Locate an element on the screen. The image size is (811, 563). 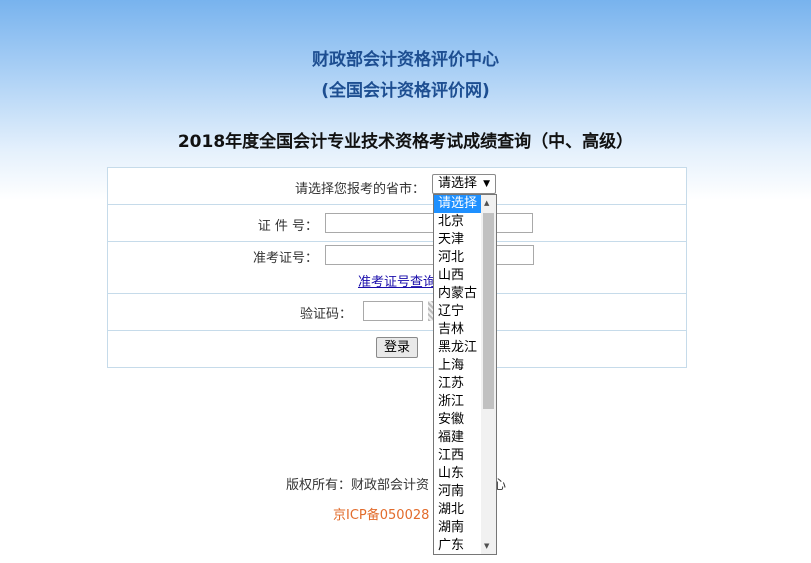
ticket-number-input is located at coordinates (429, 255).